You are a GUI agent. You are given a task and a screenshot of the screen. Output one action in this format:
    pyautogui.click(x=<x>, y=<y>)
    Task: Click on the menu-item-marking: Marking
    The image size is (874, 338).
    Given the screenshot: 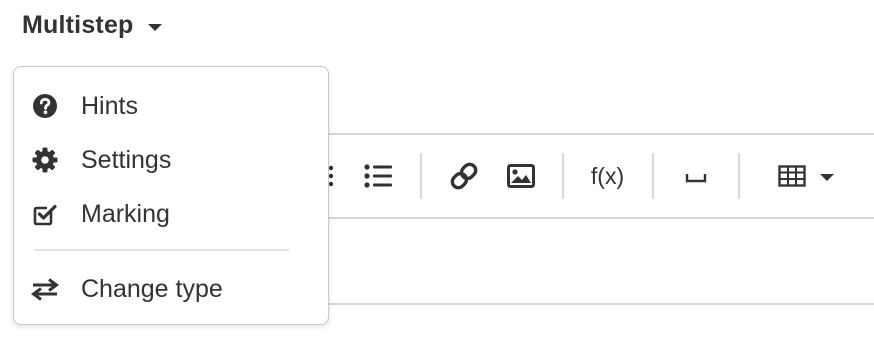 What is the action you would take?
    pyautogui.click(x=171, y=214)
    